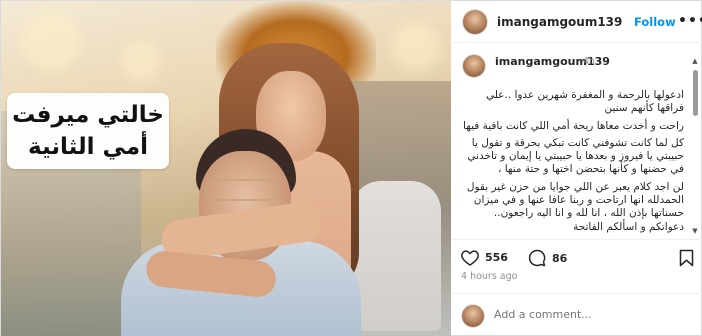 The width and height of the screenshot is (702, 336). I want to click on header-username: imangamgoum139, so click(559, 22).